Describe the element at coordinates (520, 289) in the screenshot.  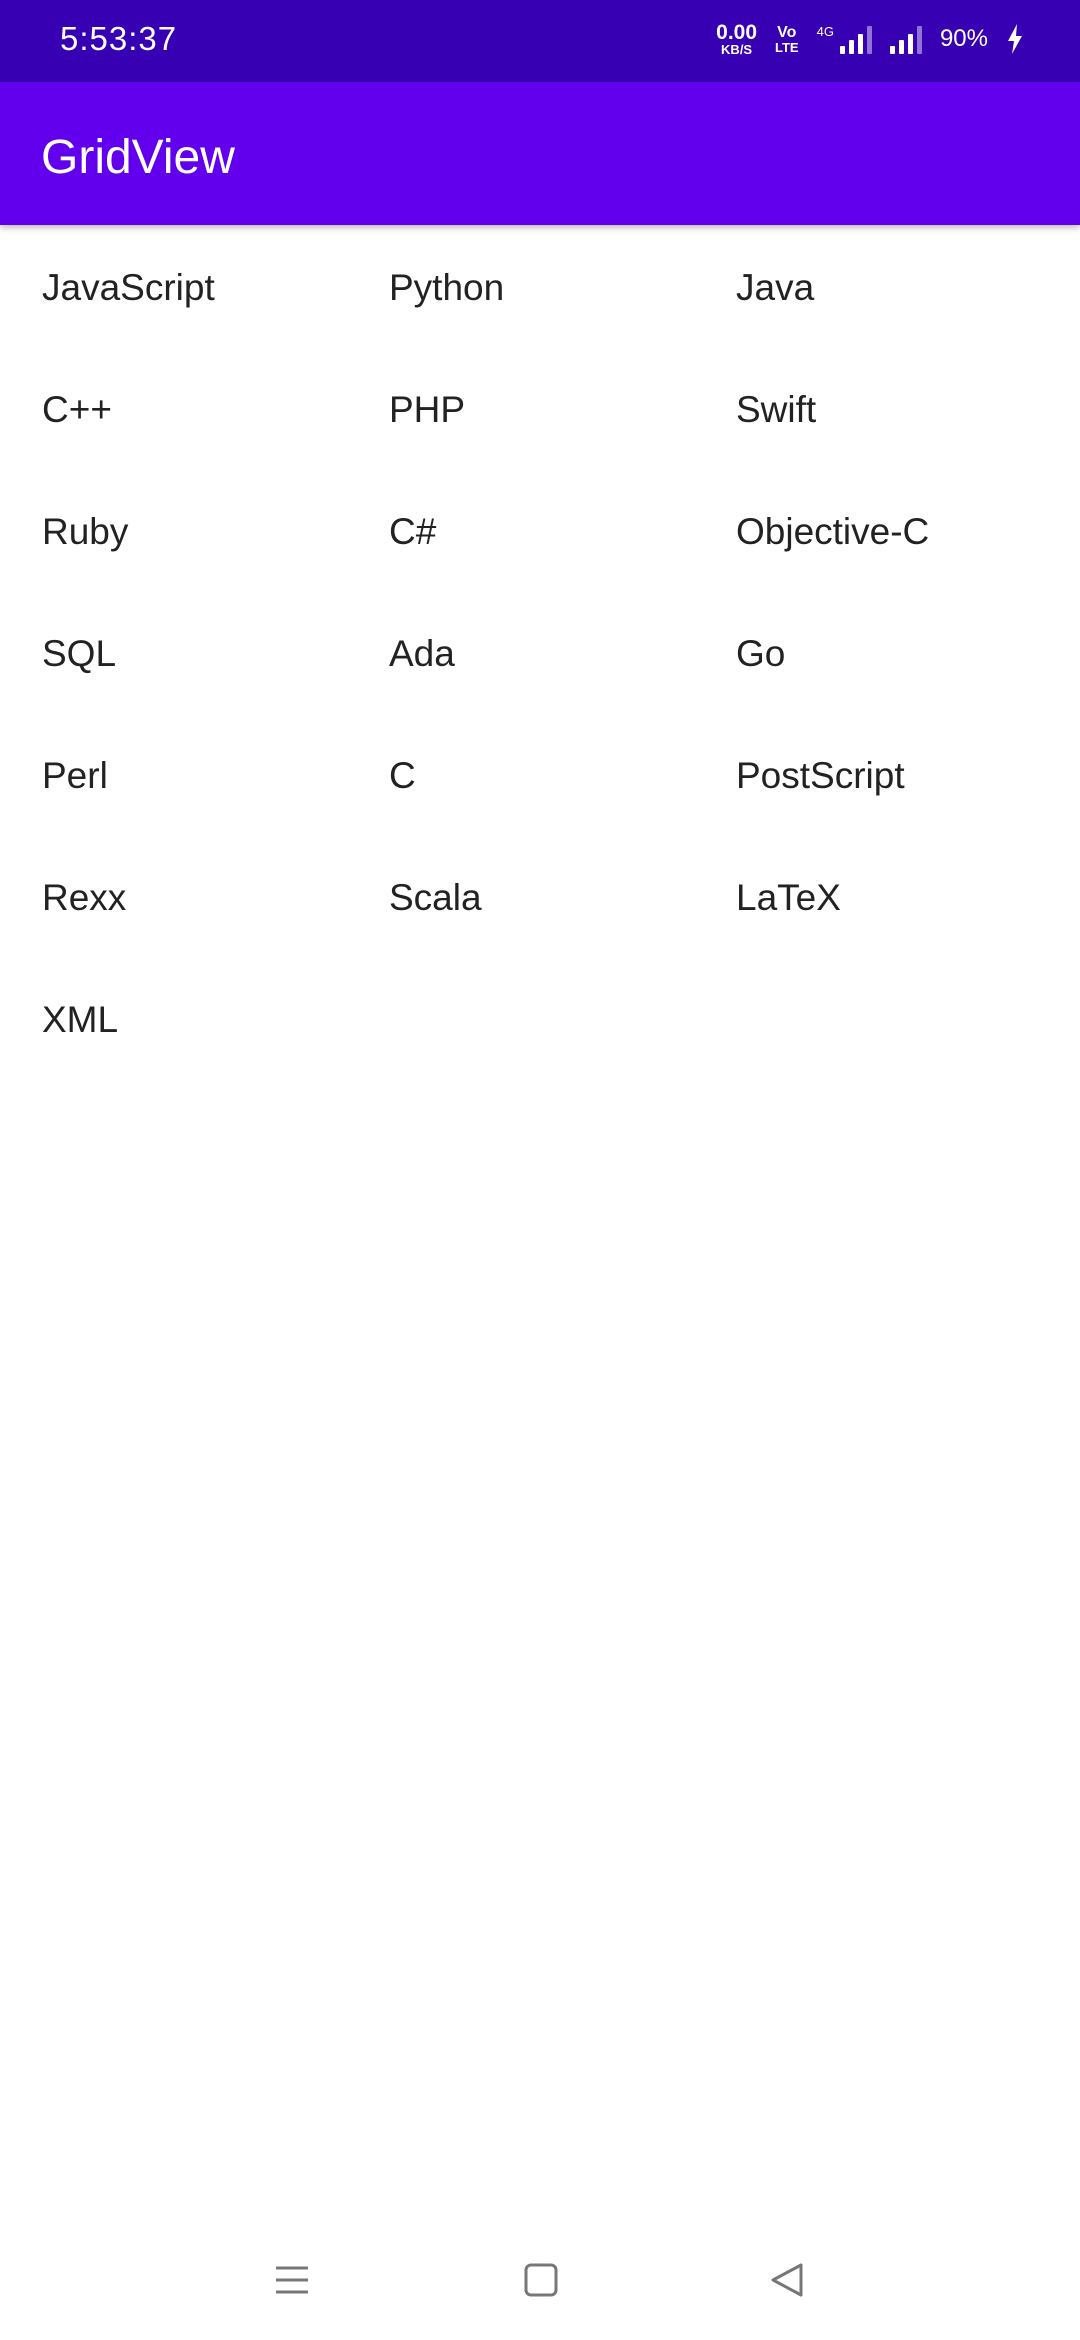
I see `grid-item-python: Python` at that location.